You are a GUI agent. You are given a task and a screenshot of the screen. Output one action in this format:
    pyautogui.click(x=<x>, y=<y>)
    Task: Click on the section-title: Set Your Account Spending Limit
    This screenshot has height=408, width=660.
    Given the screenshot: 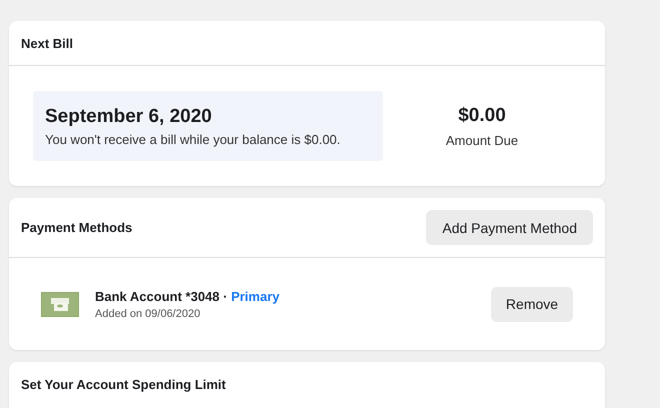 What is the action you would take?
    pyautogui.click(x=123, y=384)
    